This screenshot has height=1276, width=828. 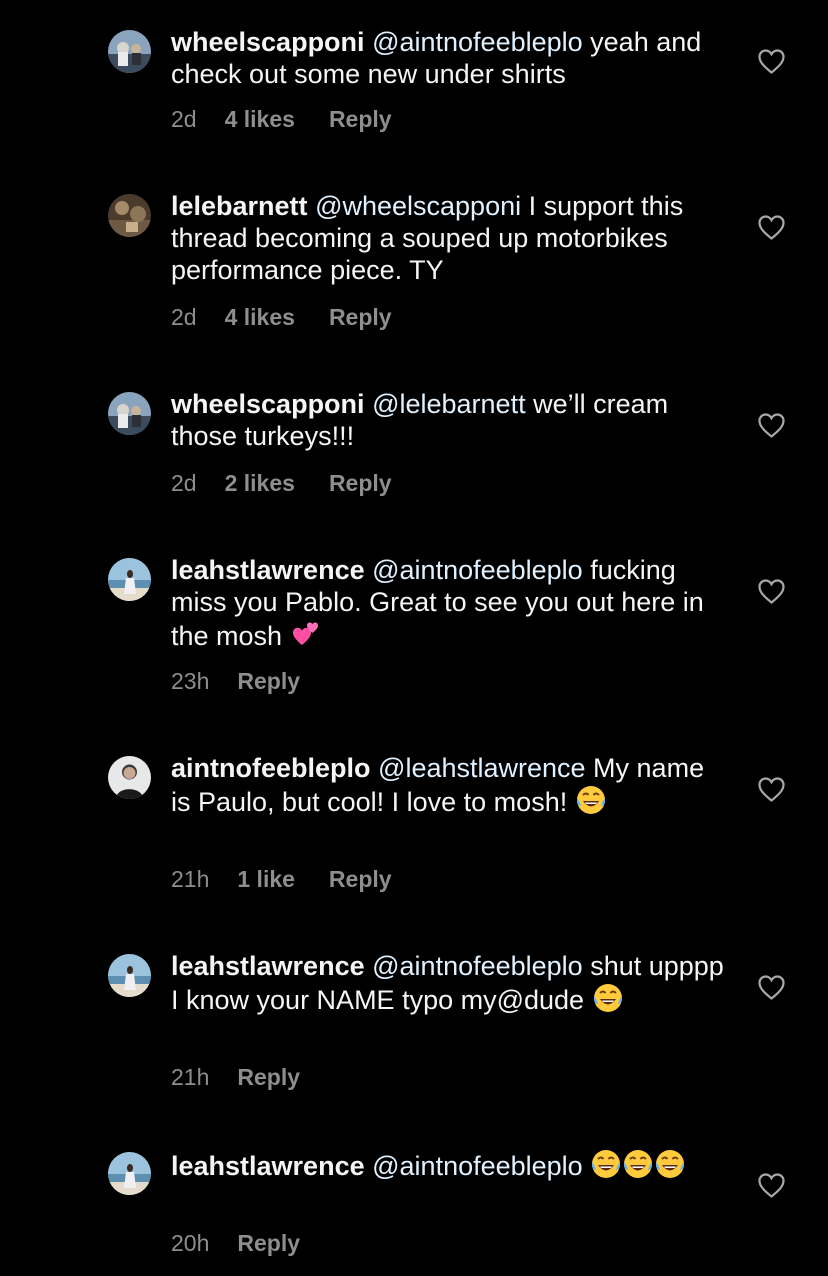 I want to click on comment-body, so click(x=587, y=1166).